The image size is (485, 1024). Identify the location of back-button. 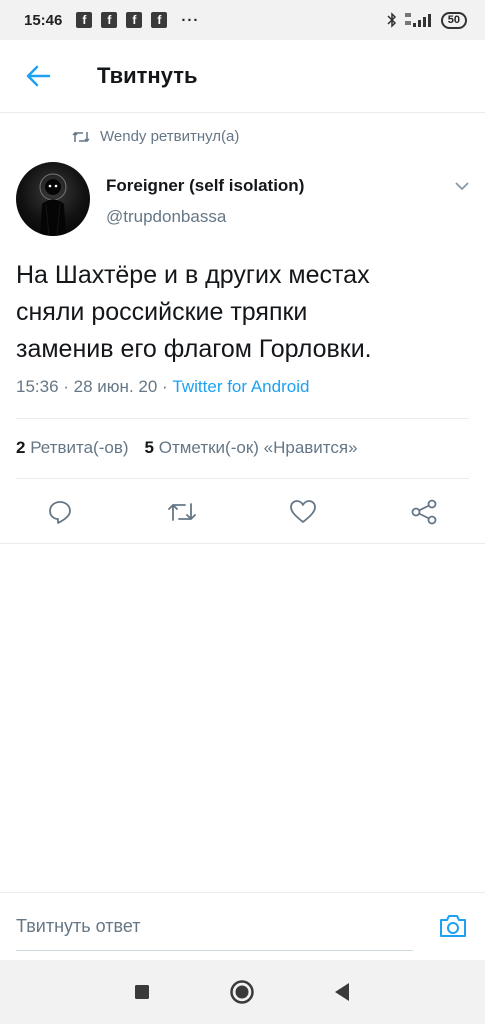
(38, 76).